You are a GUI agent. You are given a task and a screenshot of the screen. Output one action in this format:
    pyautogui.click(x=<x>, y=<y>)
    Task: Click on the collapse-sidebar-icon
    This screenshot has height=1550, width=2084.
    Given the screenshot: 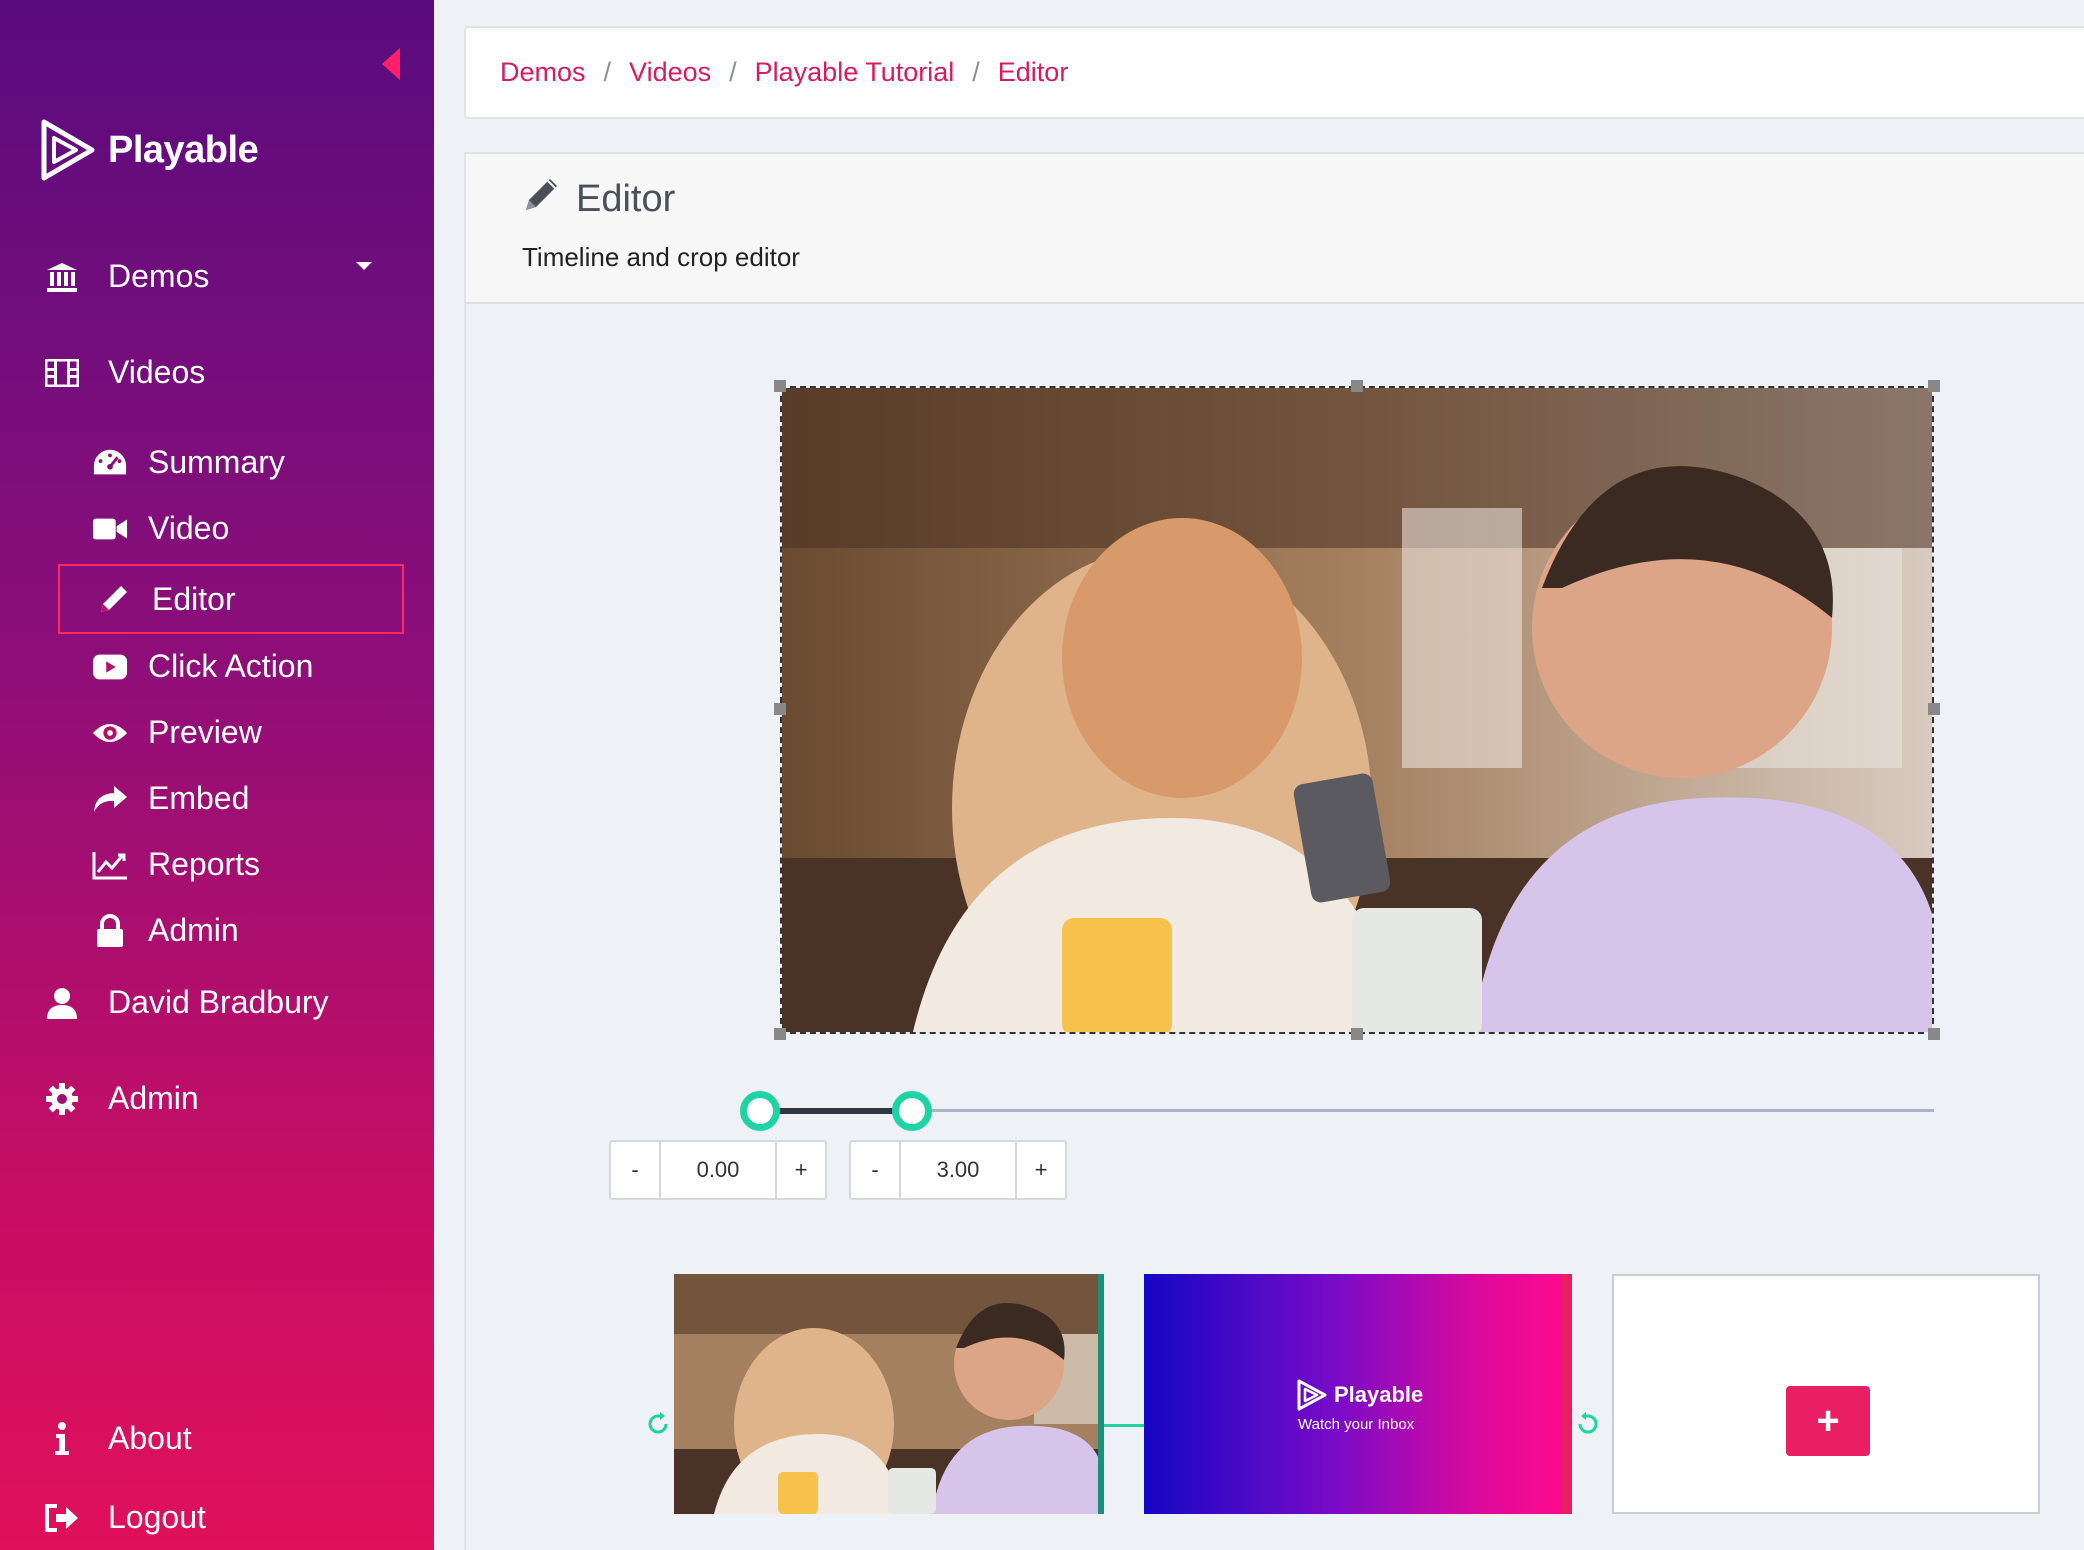 What is the action you would take?
    pyautogui.click(x=391, y=64)
    